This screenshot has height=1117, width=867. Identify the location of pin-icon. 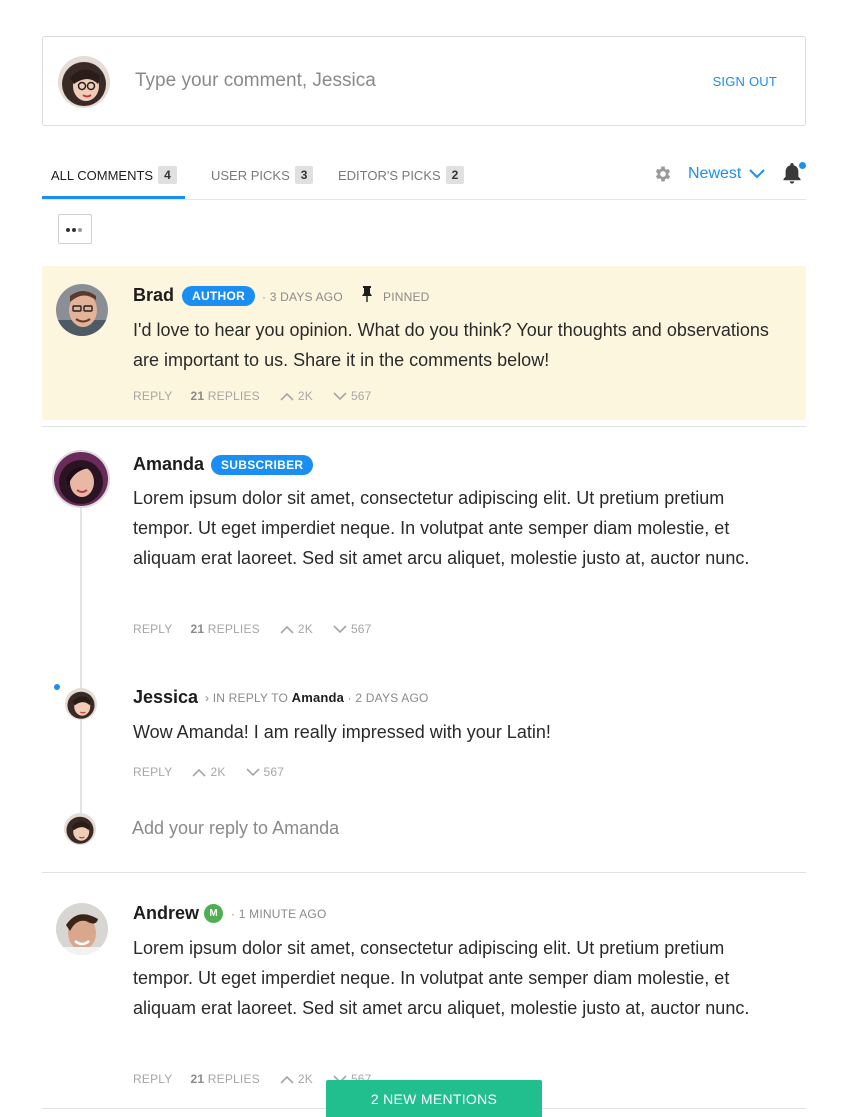
(367, 294).